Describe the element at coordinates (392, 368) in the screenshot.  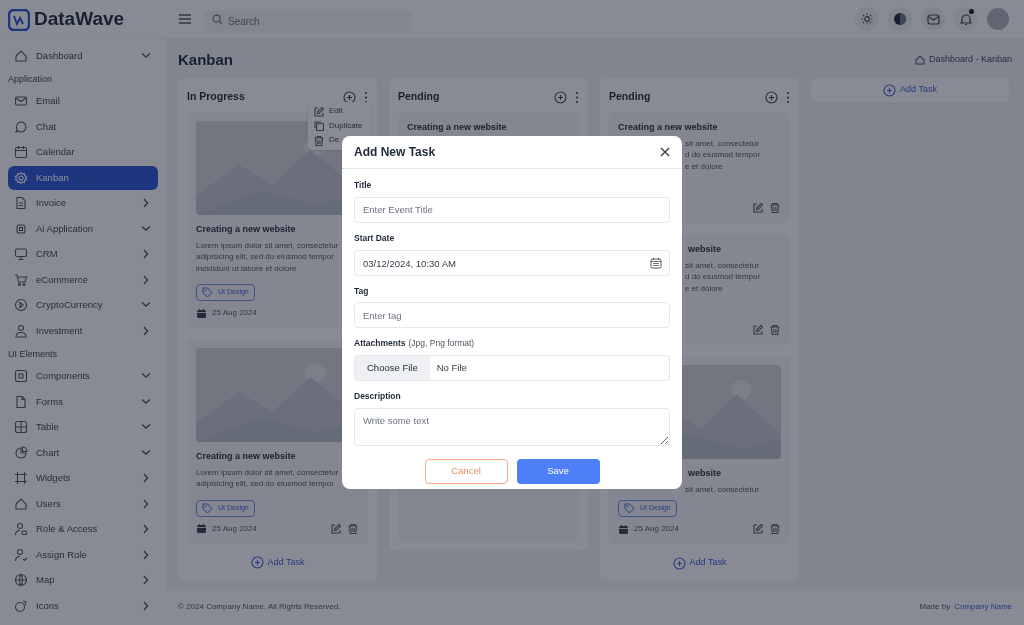
I see `choose-file-button: Choose File` at that location.